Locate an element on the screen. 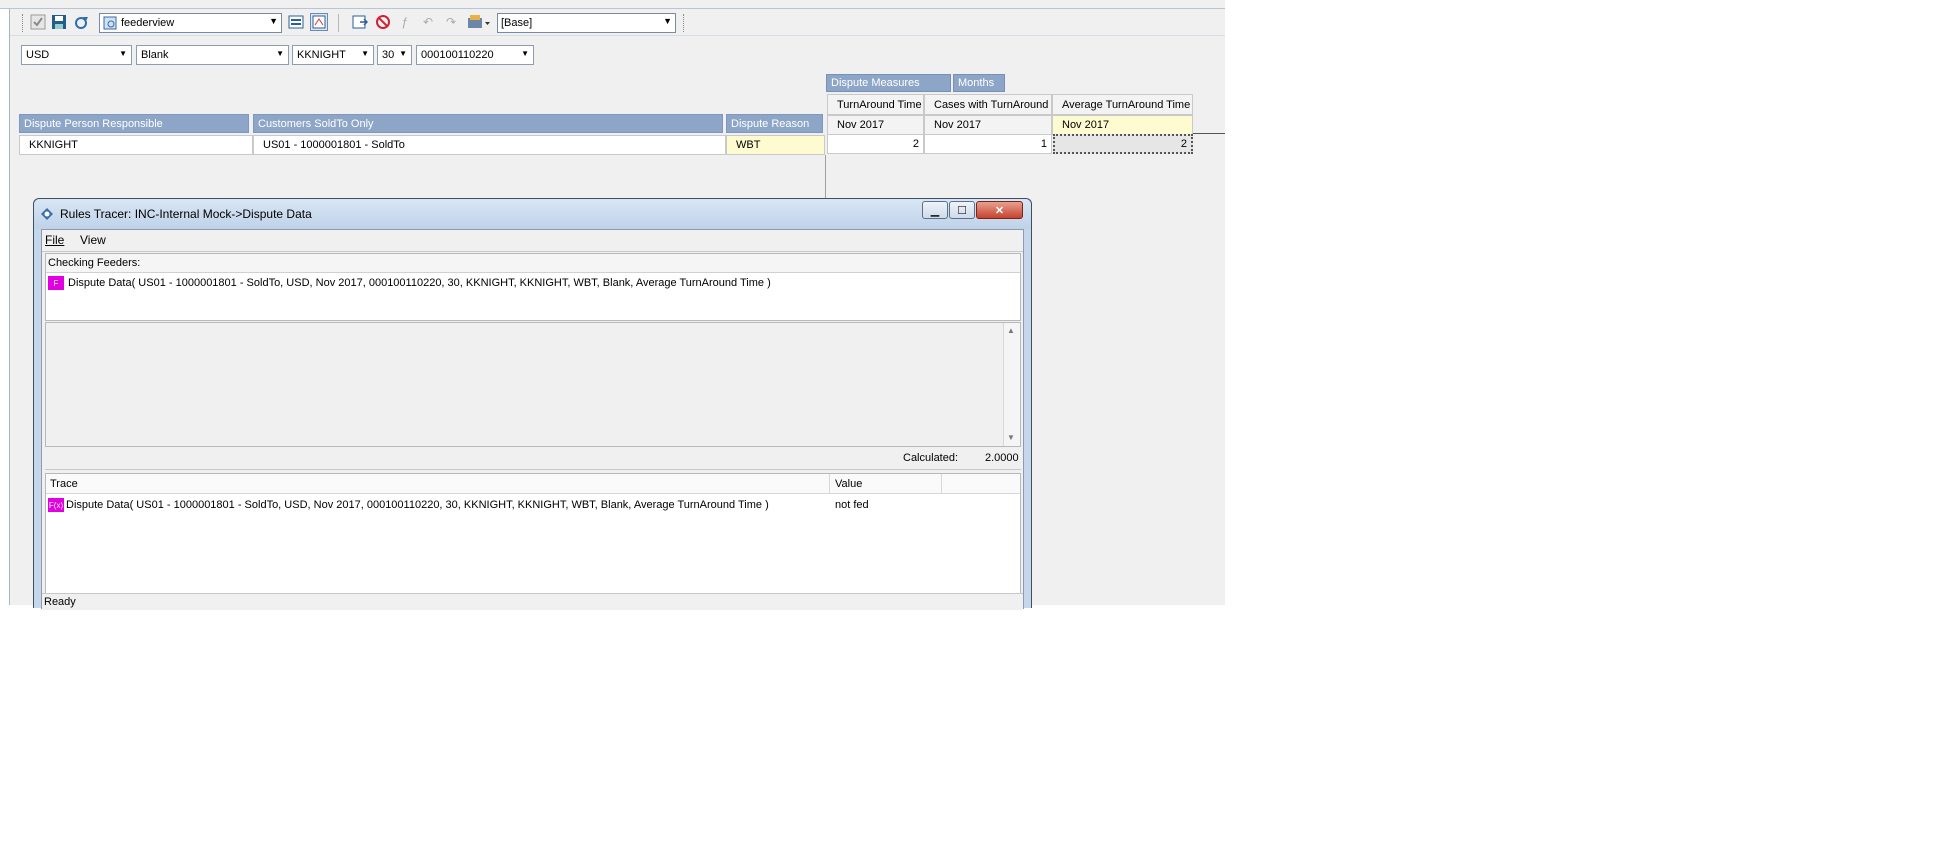 The image size is (1935, 868). row-dimension-reason: Dispute Reason is located at coordinates (774, 123).